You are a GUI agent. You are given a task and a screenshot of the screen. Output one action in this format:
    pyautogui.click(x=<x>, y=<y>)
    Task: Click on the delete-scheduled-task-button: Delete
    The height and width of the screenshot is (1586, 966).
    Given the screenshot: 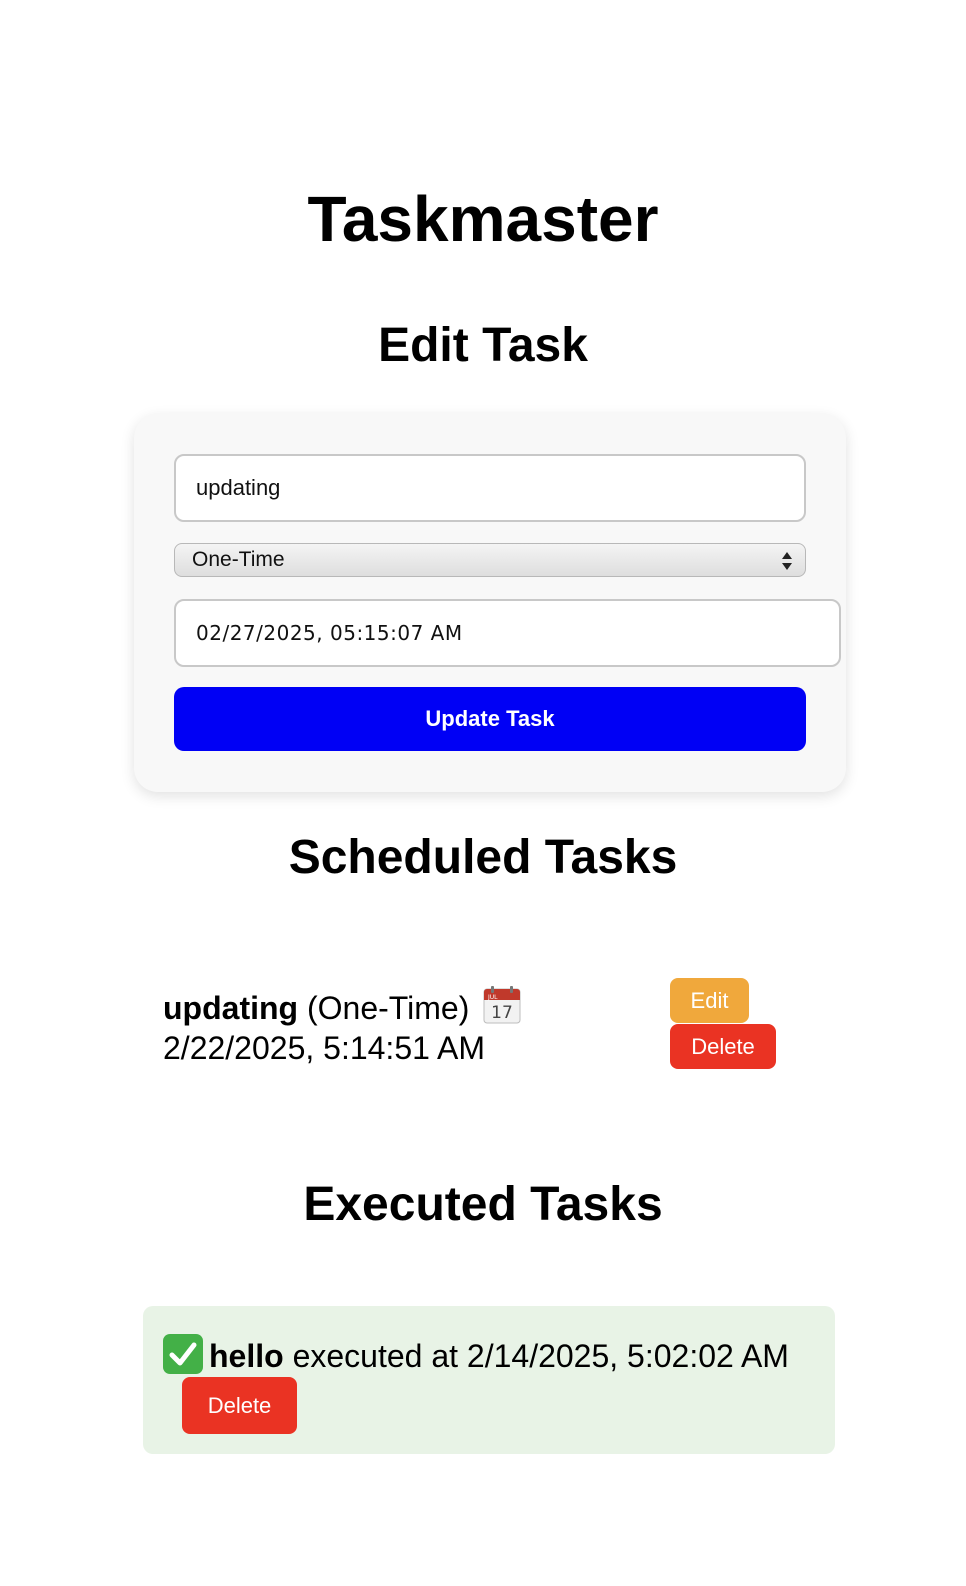 What is the action you would take?
    pyautogui.click(x=723, y=1046)
    